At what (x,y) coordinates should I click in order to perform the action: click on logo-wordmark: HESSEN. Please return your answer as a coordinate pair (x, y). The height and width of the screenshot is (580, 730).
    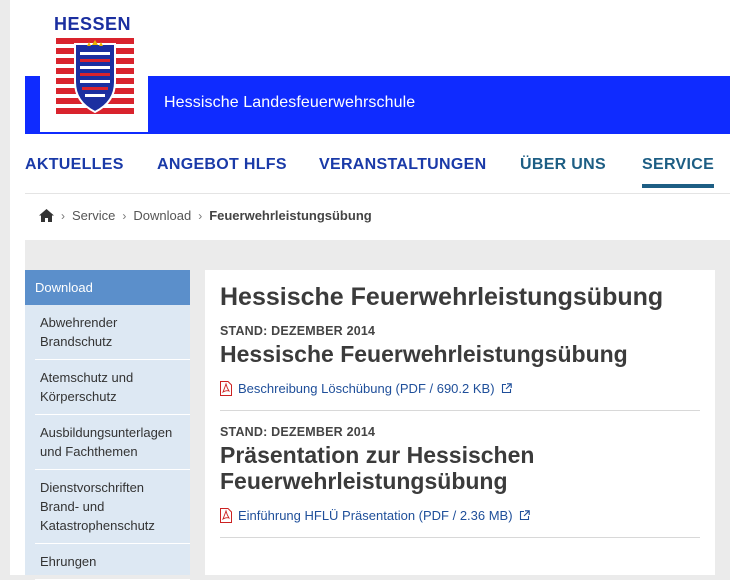
    Looking at the image, I should click on (93, 24).